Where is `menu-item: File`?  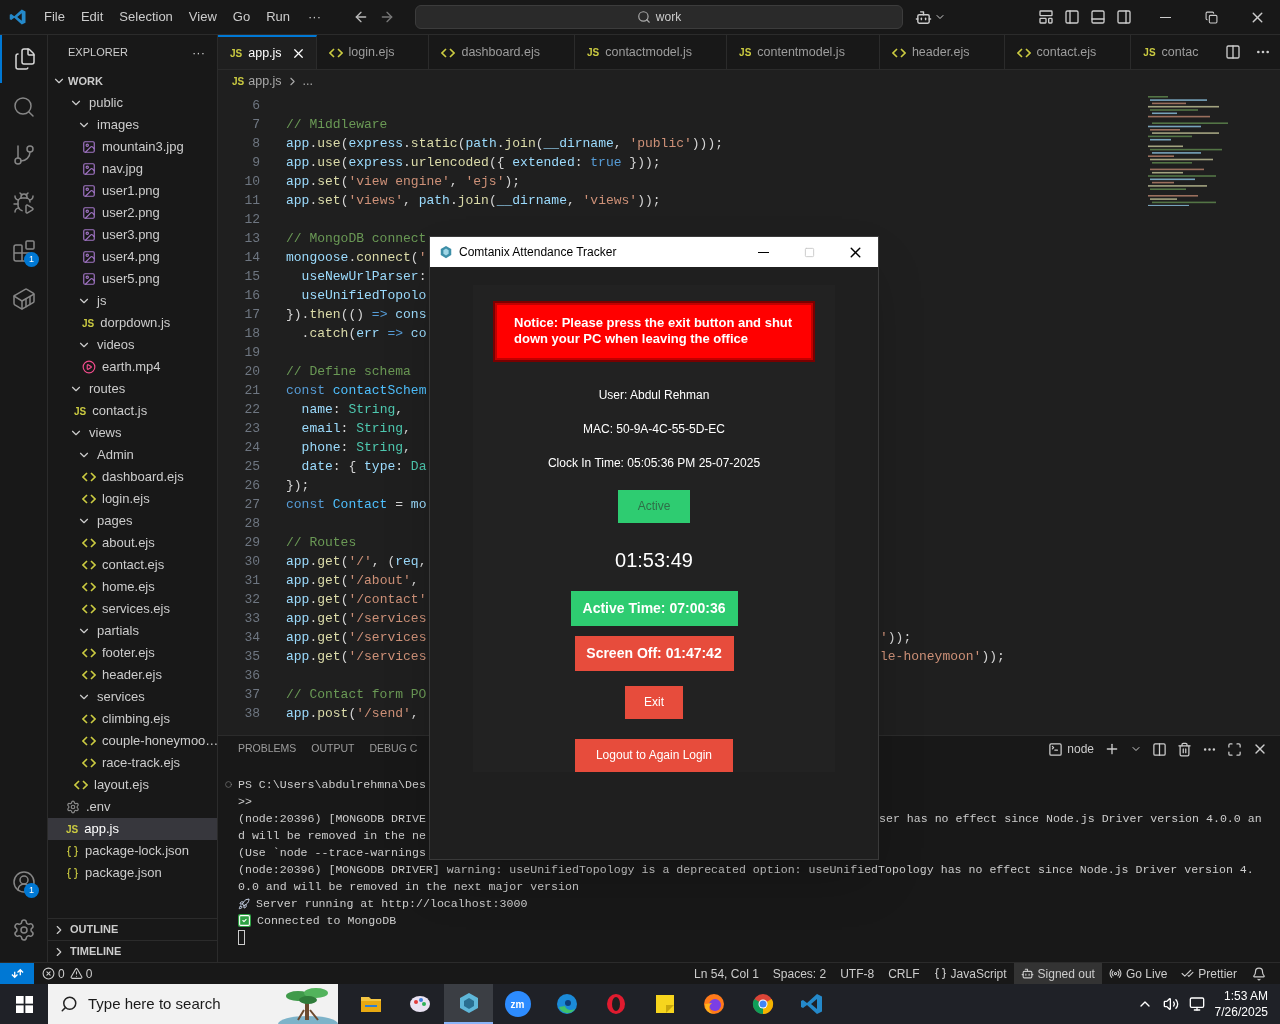 menu-item: File is located at coordinates (54, 17).